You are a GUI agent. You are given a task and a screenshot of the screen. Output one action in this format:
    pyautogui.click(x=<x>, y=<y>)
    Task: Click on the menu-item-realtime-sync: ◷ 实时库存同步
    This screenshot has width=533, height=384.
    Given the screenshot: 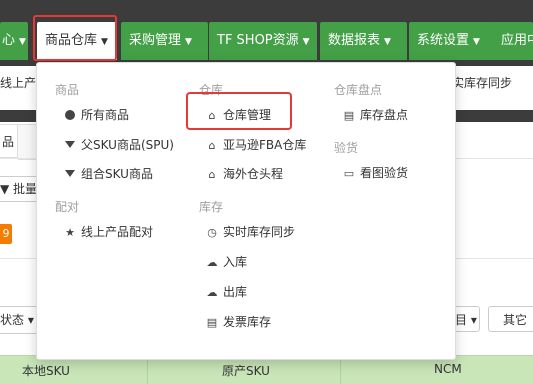 What is the action you would take?
    pyautogui.click(x=250, y=232)
    